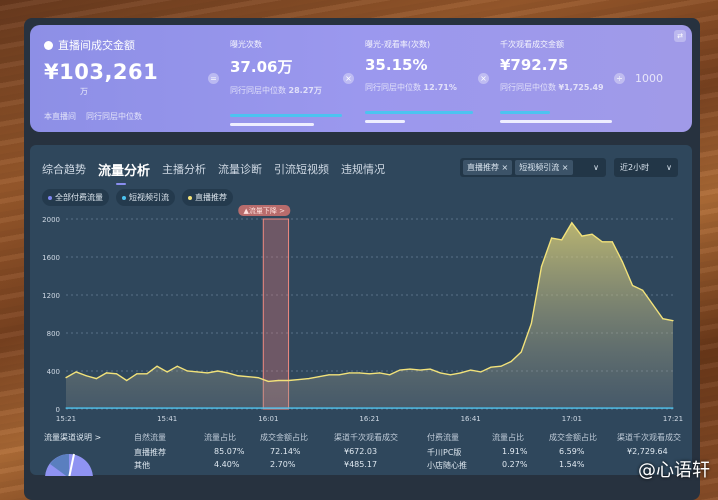 The height and width of the screenshot is (500, 718). I want to click on y-tick-label: 1200, so click(51, 296).